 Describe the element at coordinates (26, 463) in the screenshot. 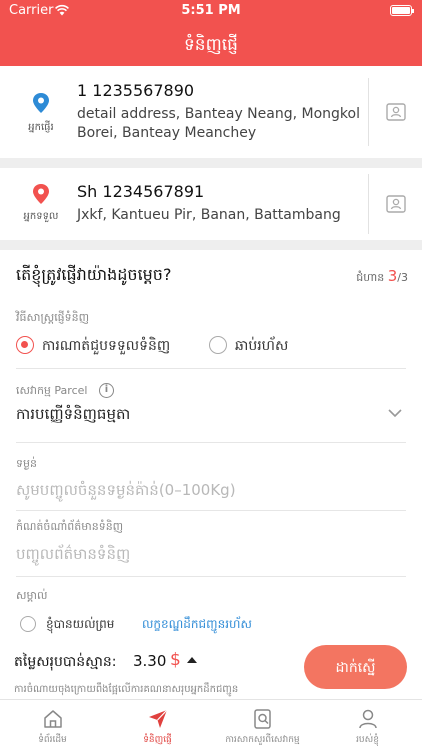

I see `weight-label: ទម្ងន់` at that location.